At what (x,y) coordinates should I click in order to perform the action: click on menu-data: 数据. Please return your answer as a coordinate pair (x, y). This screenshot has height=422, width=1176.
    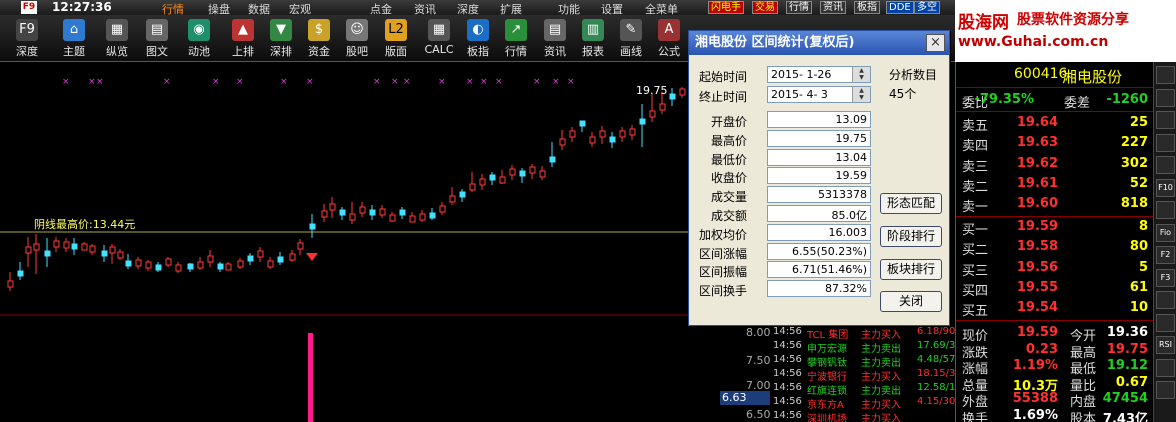
    Looking at the image, I should click on (259, 8).